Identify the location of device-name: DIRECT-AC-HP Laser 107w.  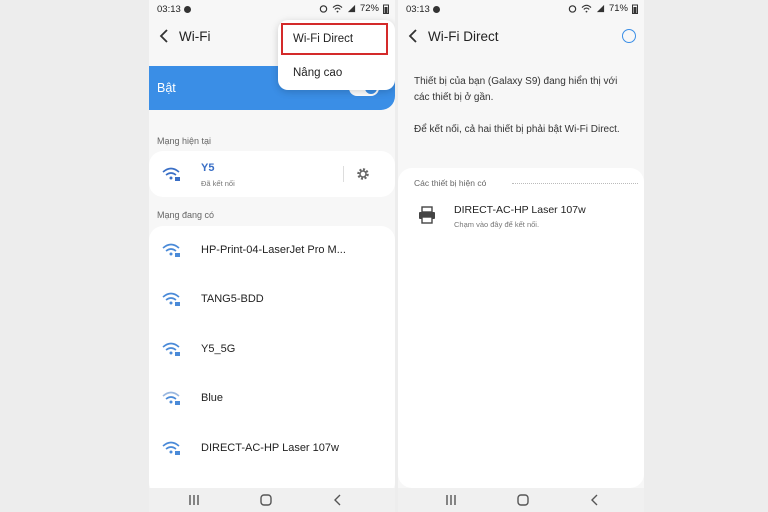
(520, 210).